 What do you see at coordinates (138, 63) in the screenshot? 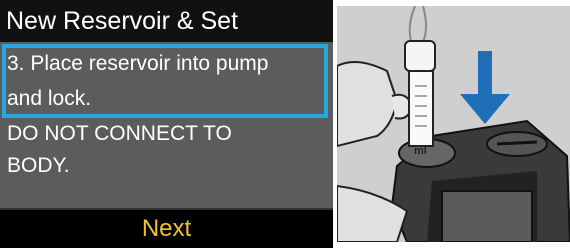
I see `instruction-line-1: 3. Place reservoir into pump` at bounding box center [138, 63].